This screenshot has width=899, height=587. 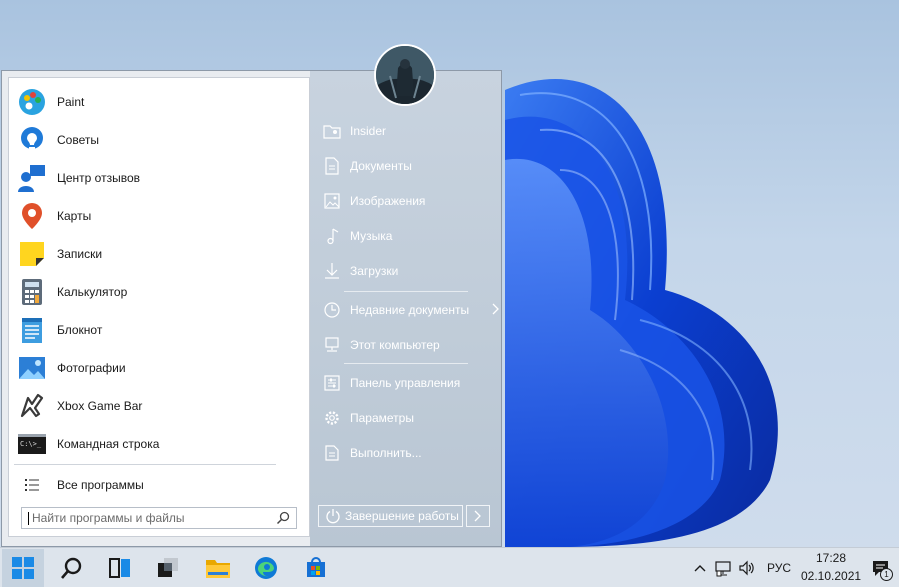 I want to click on place-label: Документы, so click(x=381, y=166).